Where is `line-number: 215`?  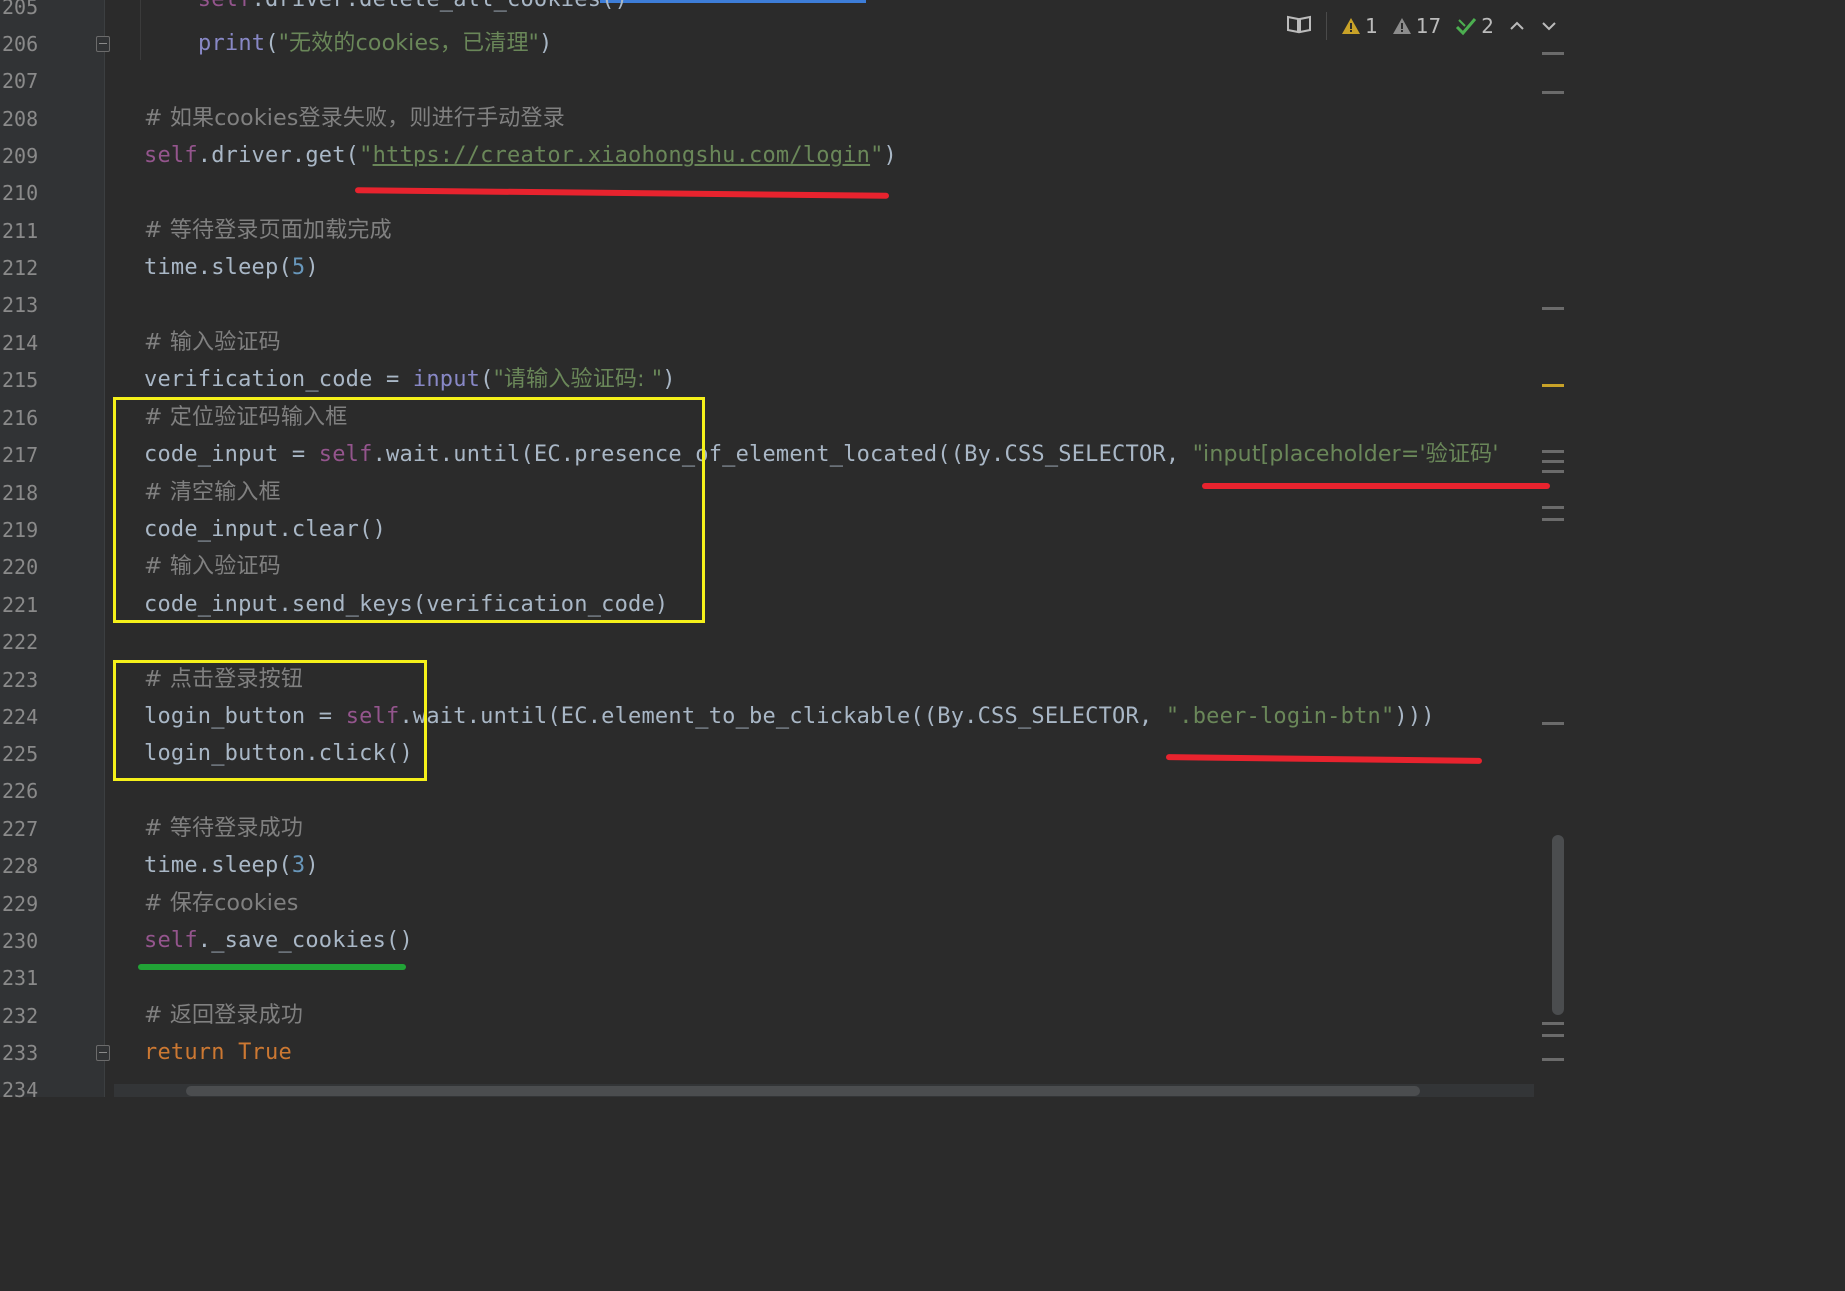
line-number: 215 is located at coordinates (21, 380).